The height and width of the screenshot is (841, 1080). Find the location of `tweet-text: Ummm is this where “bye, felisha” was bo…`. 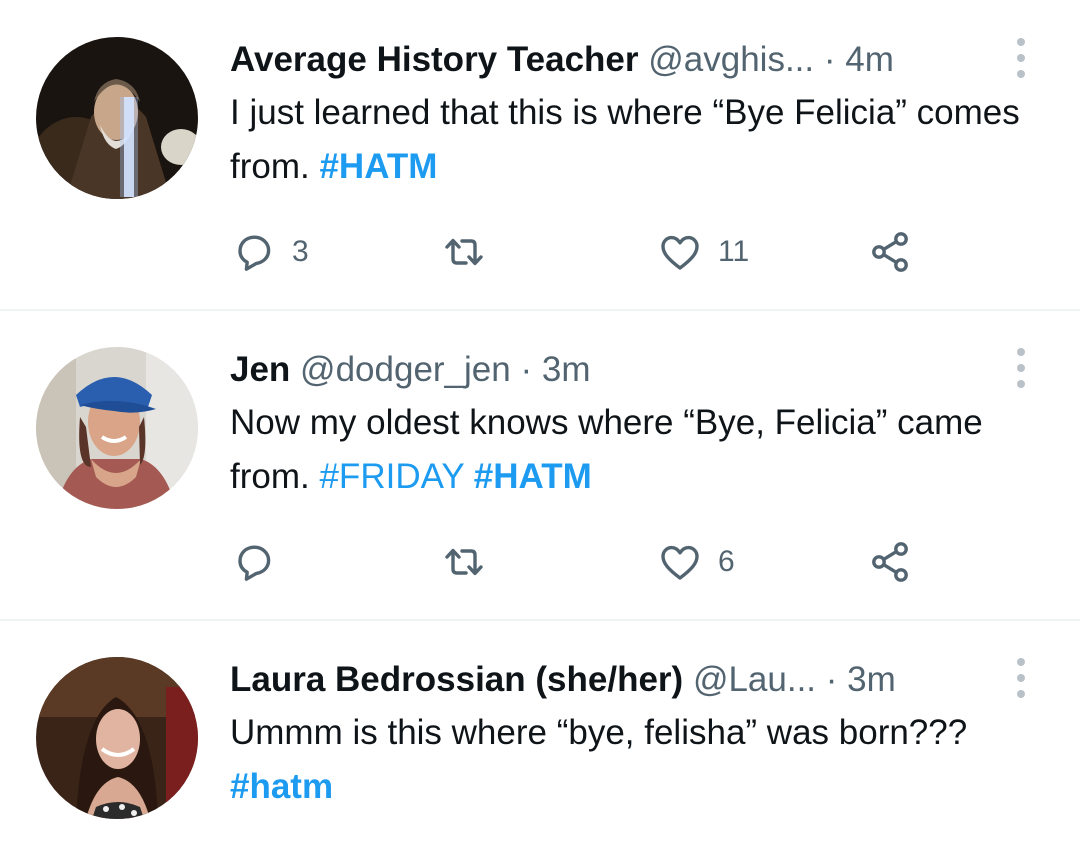

tweet-text: Ummm is this where “bye, felisha” was bo… is located at coordinates (630, 760).